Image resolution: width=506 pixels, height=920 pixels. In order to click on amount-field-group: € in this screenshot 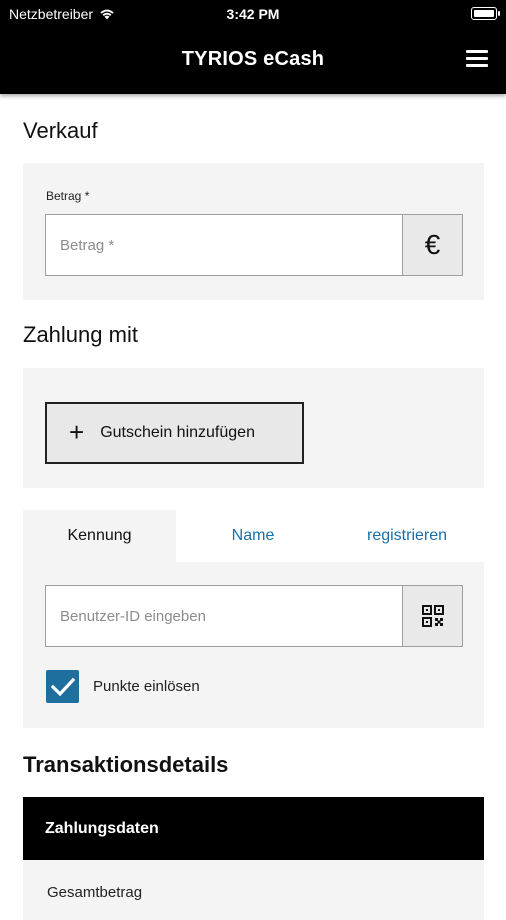, I will do `click(254, 245)`.